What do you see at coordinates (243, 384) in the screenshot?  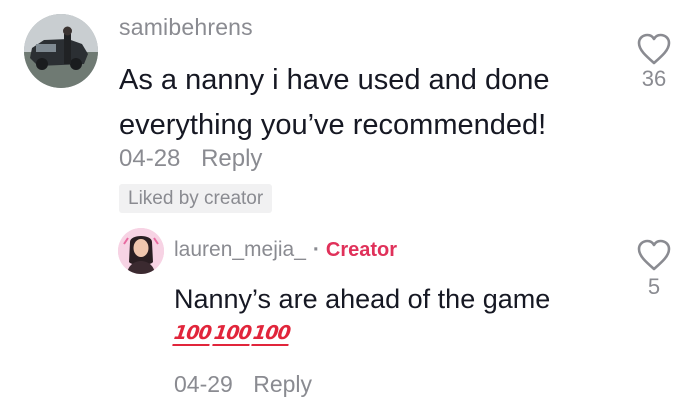 I see `reply-meta: 04-29 Reply` at bounding box center [243, 384].